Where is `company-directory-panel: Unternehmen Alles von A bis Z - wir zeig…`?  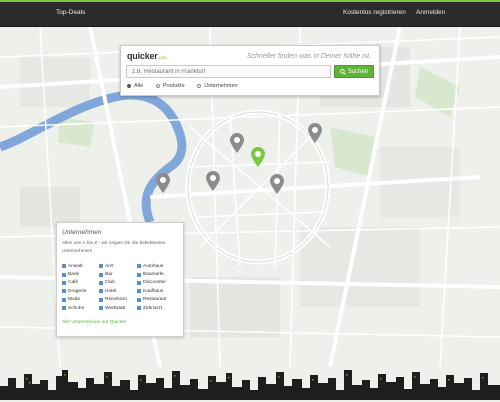
company-directory-panel: Unternehmen Alles von A bis Z - wir zeig… is located at coordinates (120, 279).